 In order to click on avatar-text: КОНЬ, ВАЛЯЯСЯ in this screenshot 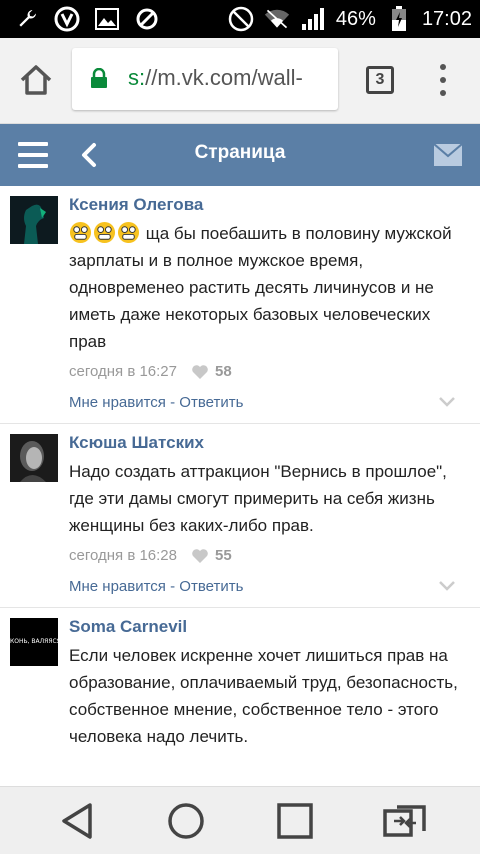, I will do `click(34, 641)`.